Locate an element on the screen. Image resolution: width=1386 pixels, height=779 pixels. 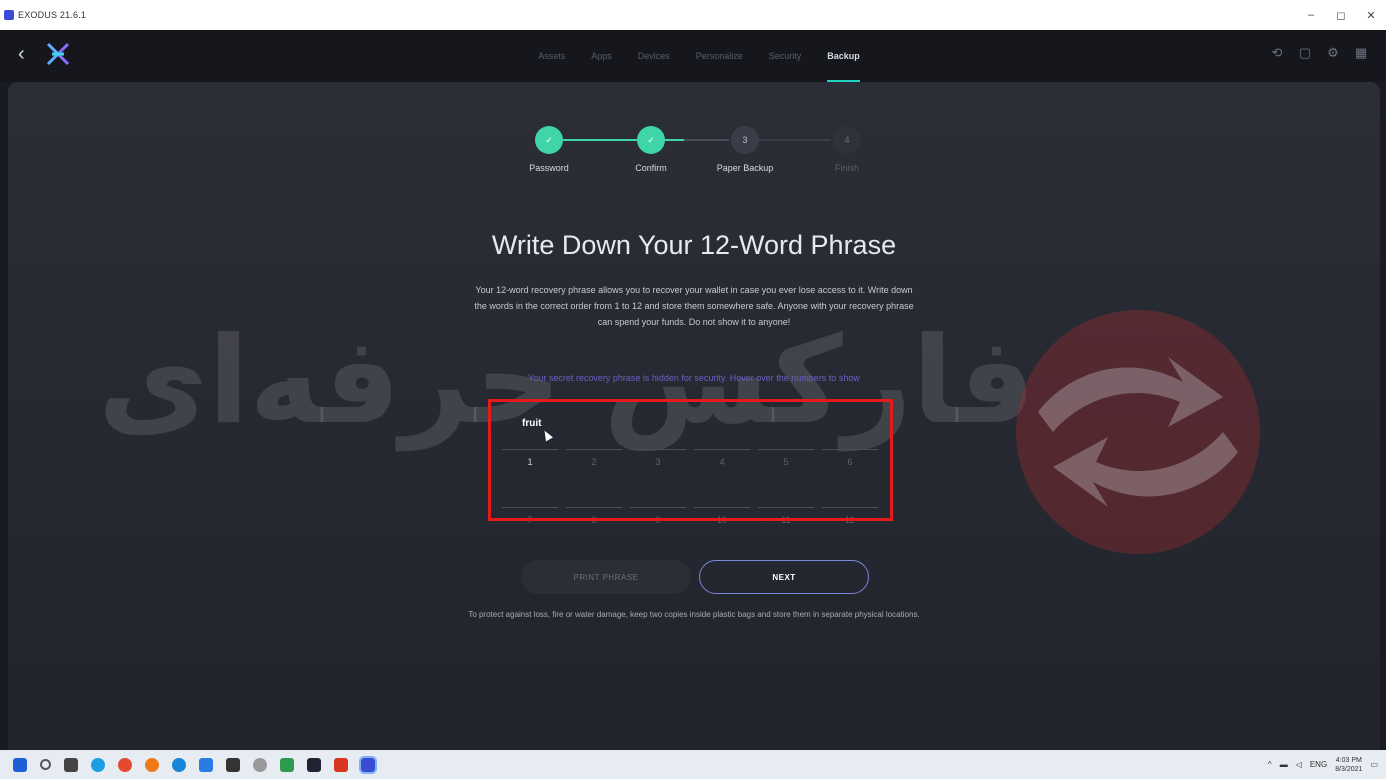
tab-apps: Apps is located at coordinates (601, 56).